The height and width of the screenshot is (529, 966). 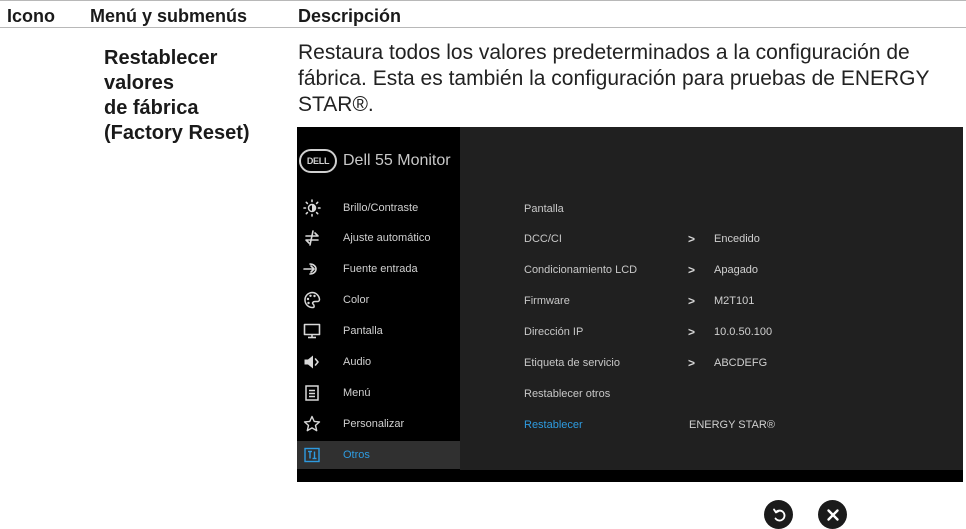 What do you see at coordinates (387, 238) in the screenshot?
I see `sidebar-item-label: Ajuste automático` at bounding box center [387, 238].